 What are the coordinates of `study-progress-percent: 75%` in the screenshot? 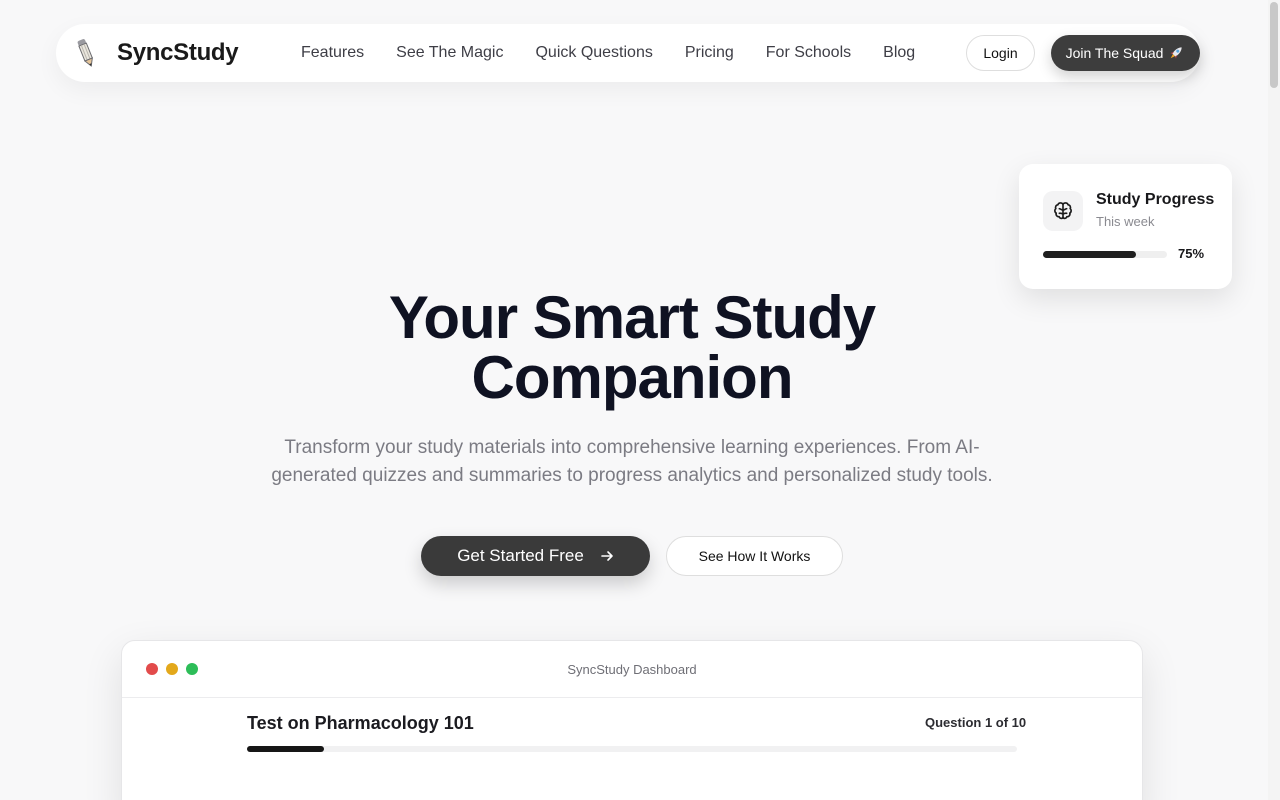 It's located at (1191, 253).